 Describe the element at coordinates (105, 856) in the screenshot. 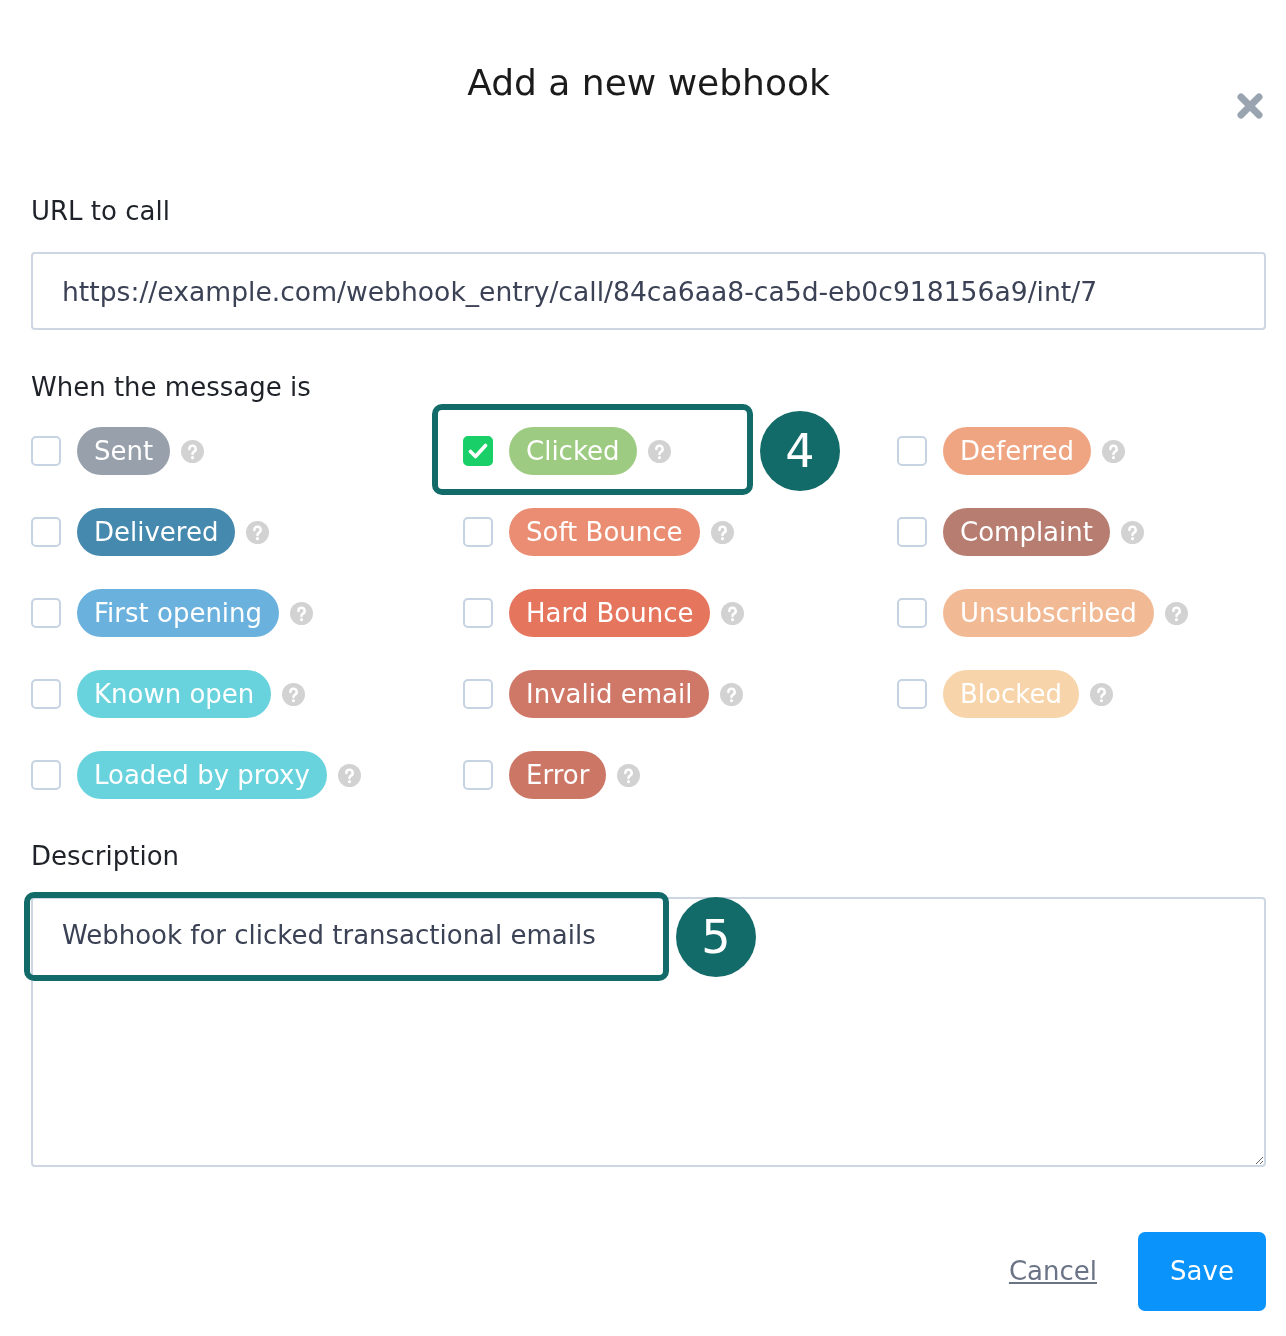

I see `field-label: Description` at that location.